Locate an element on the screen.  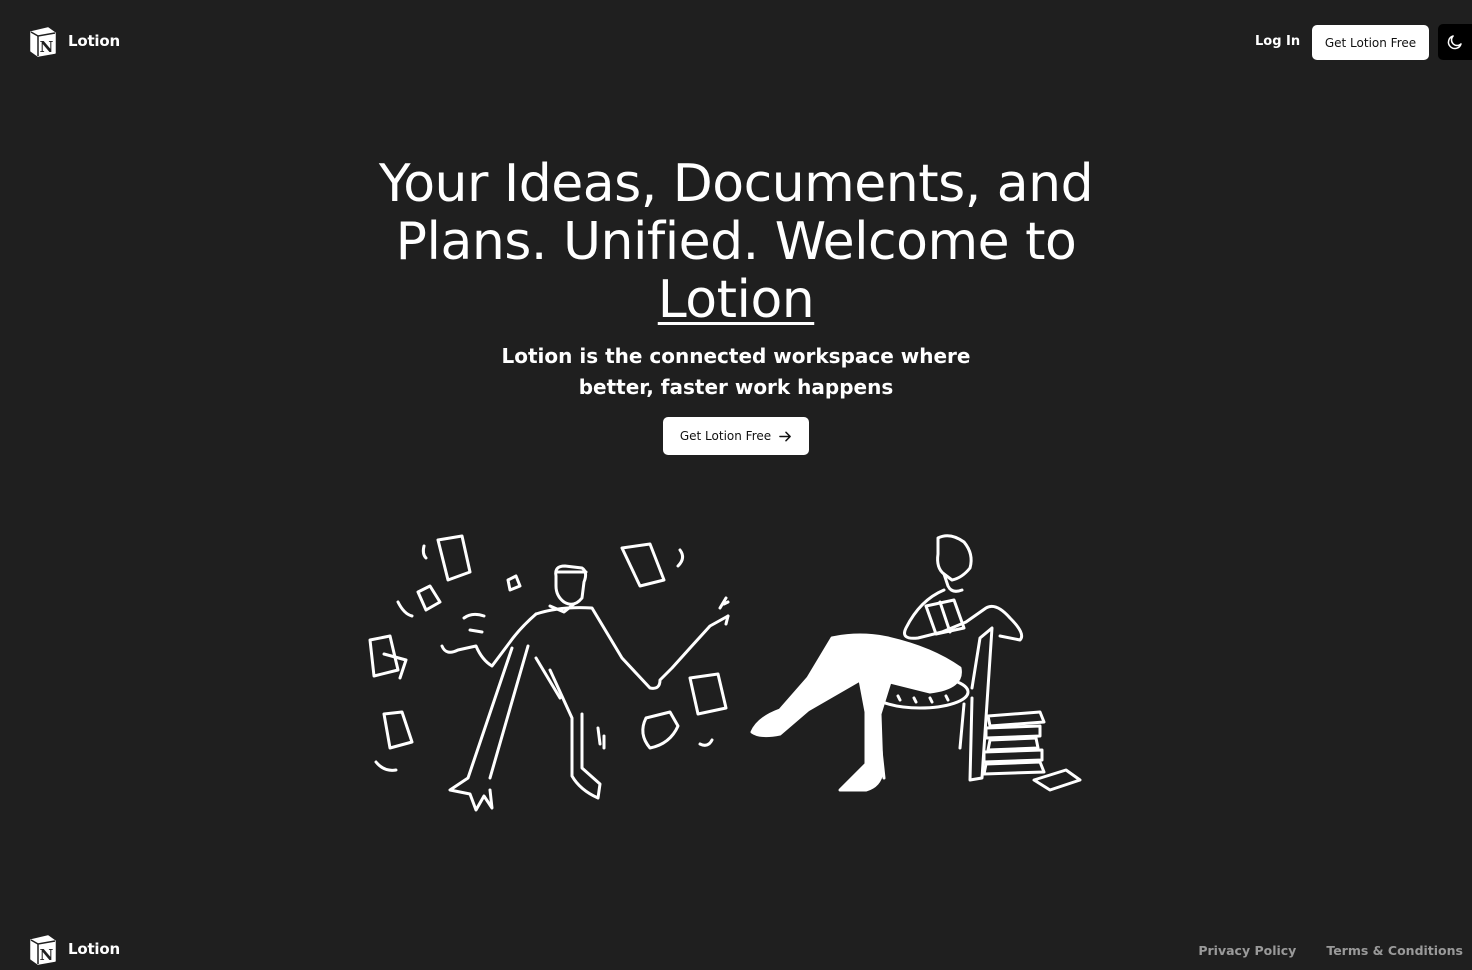
privacy-policy-link: Privacy Policy is located at coordinates (1247, 950).